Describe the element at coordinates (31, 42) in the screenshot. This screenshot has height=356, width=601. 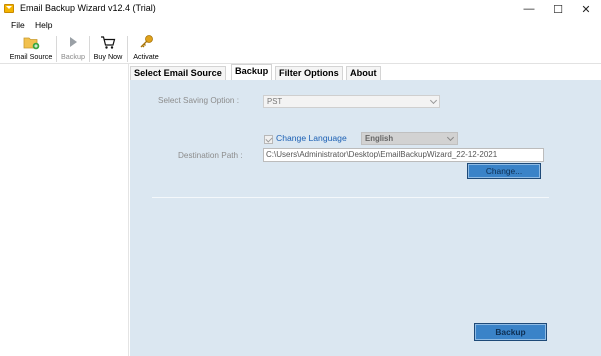
I see `folder-add-icon` at that location.